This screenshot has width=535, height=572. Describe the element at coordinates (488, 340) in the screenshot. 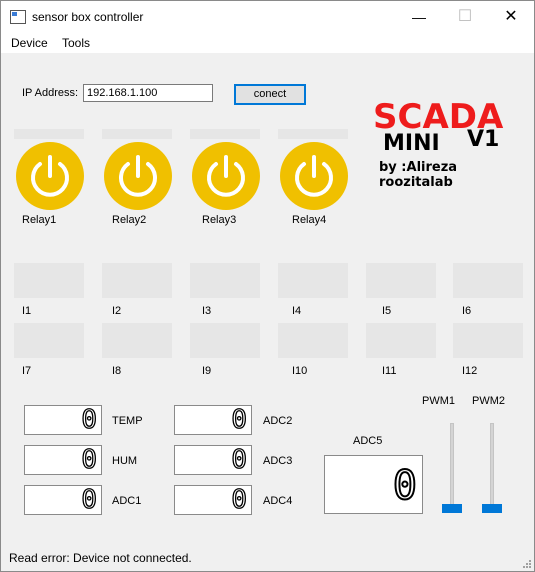

I see `input-indicator-i12` at that location.